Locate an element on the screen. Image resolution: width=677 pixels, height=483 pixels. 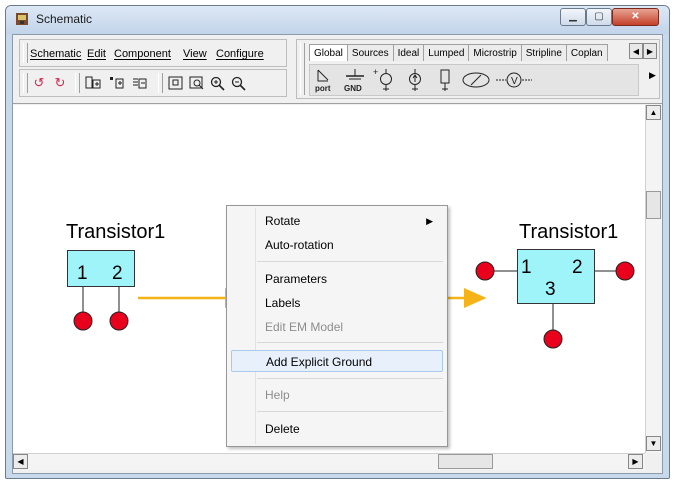
copy-component-icon is located at coordinates (93, 83).